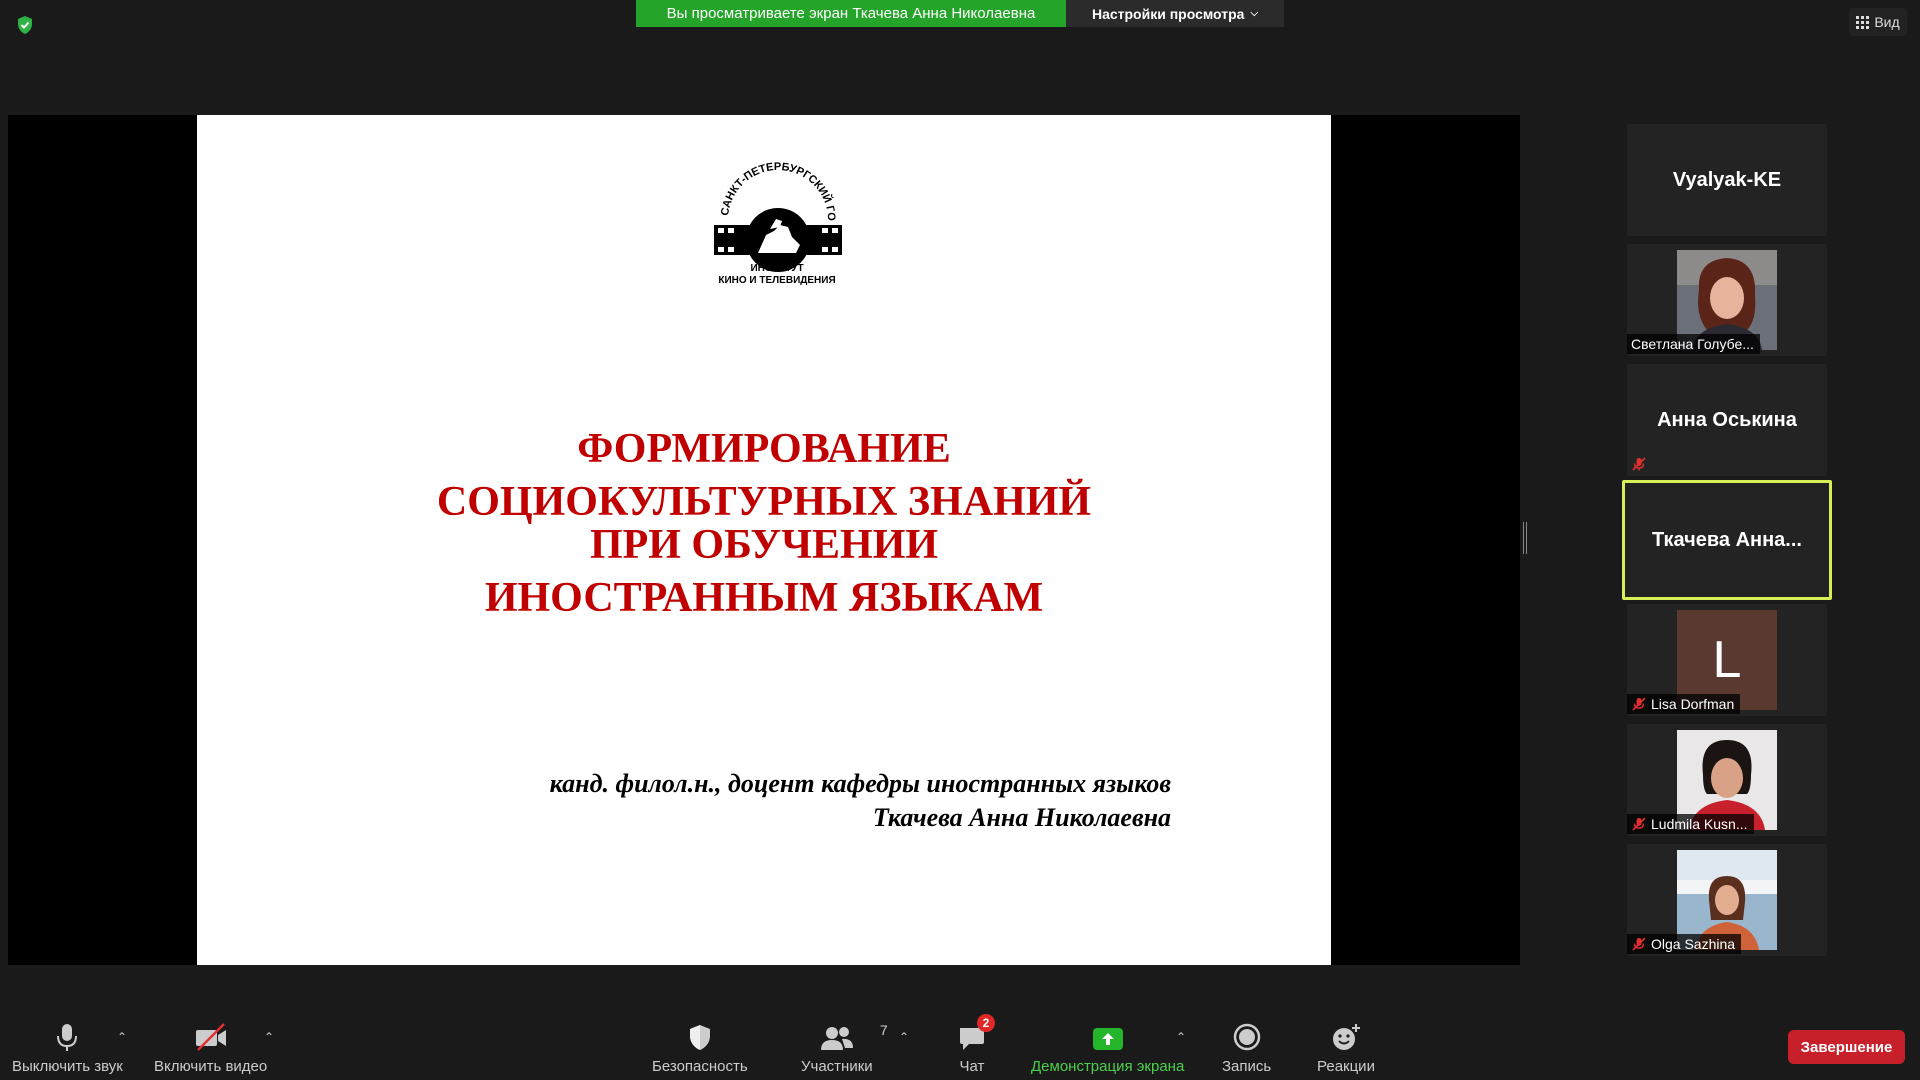  What do you see at coordinates (1246, 1037) in the screenshot?
I see `record-icon` at bounding box center [1246, 1037].